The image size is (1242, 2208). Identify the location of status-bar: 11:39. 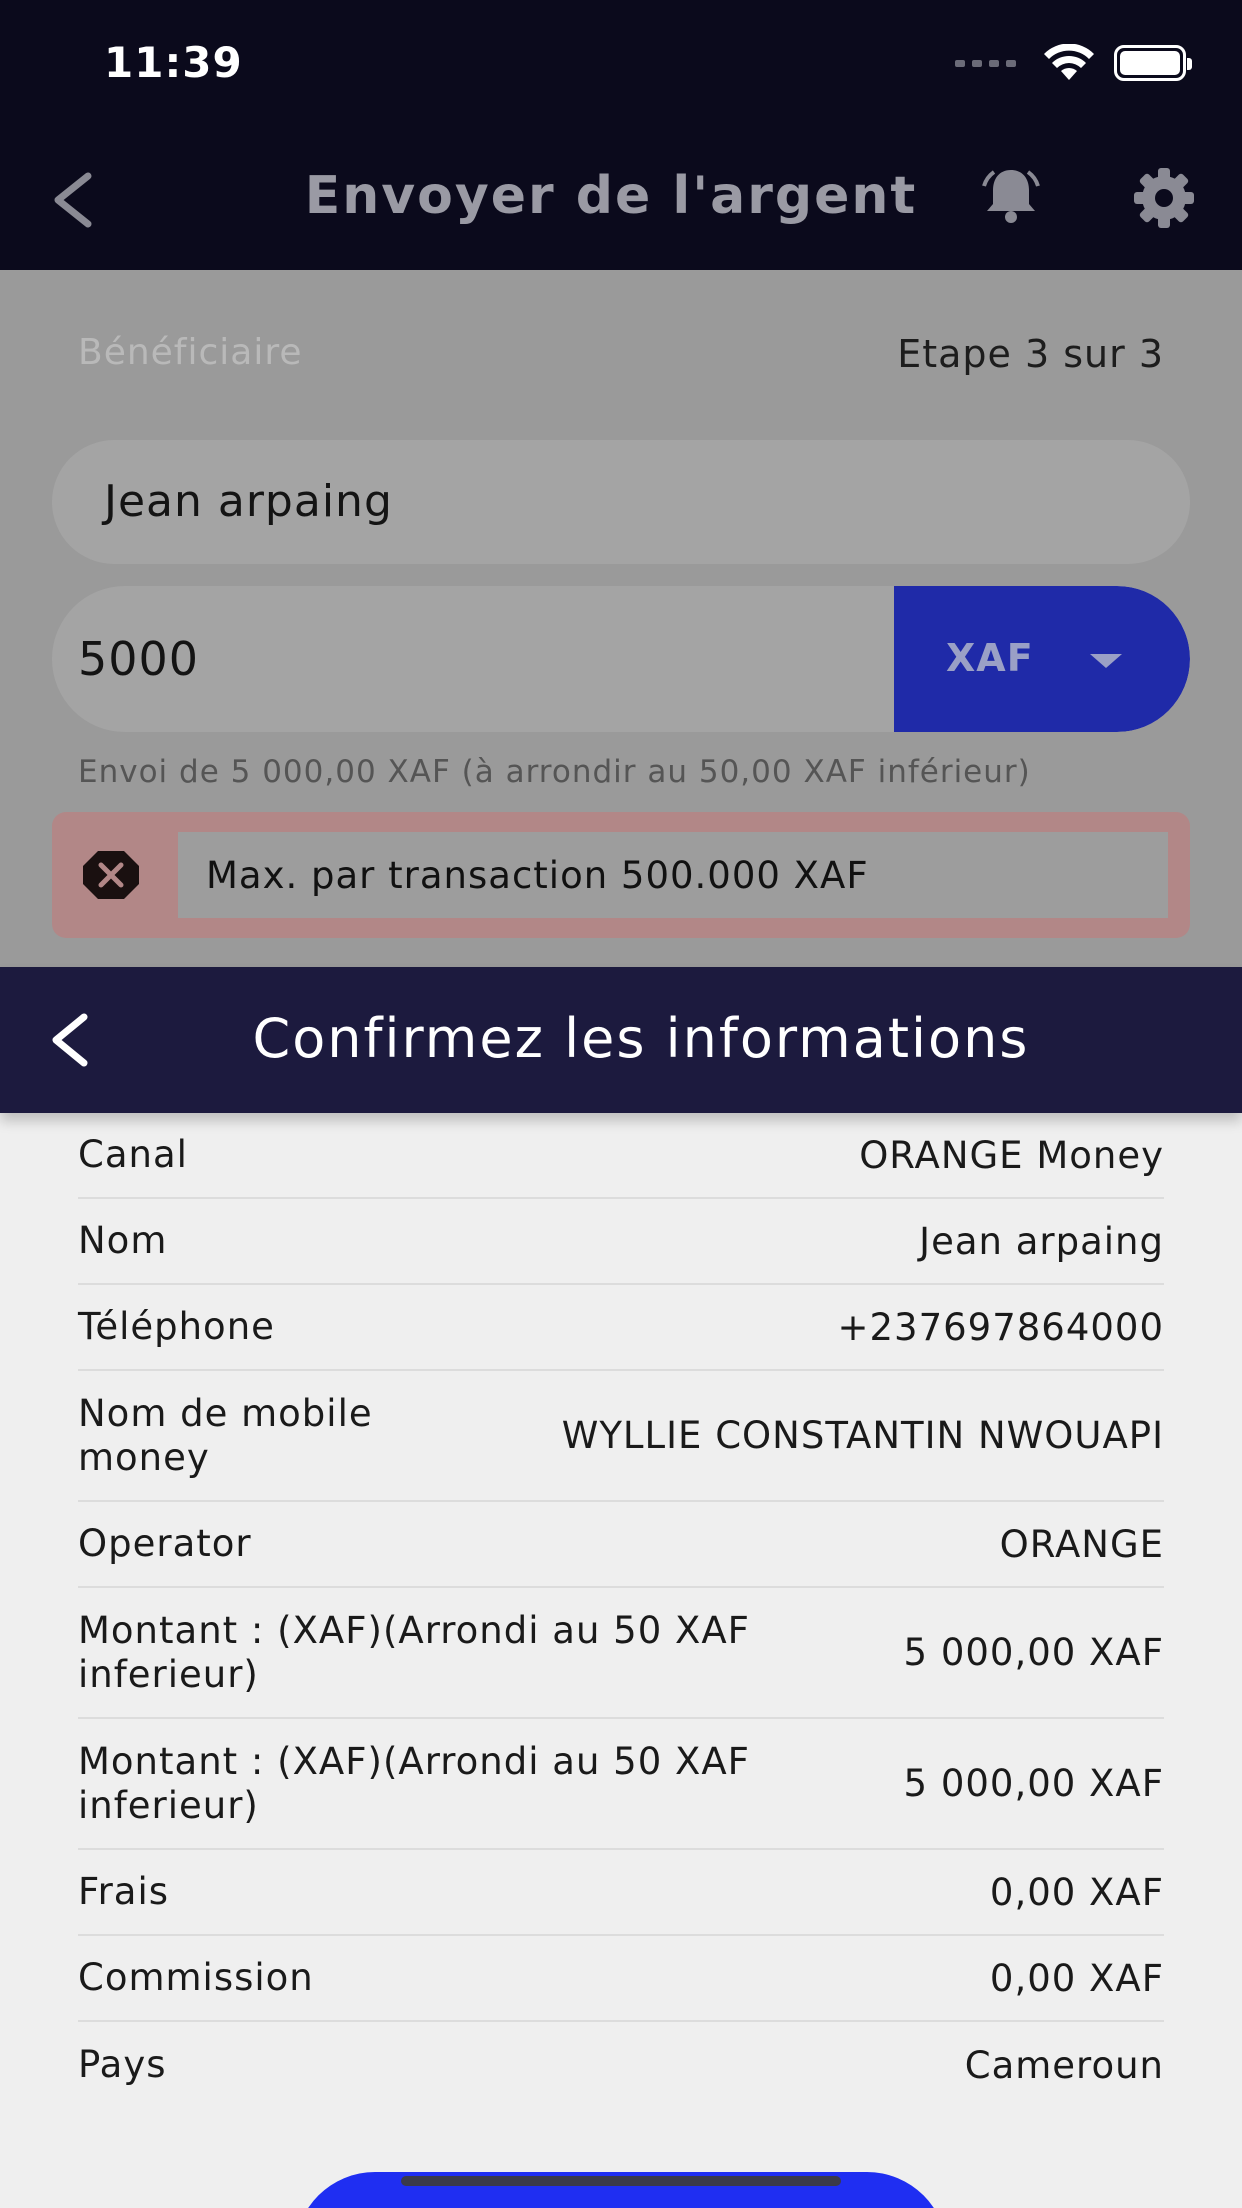
(621, 65).